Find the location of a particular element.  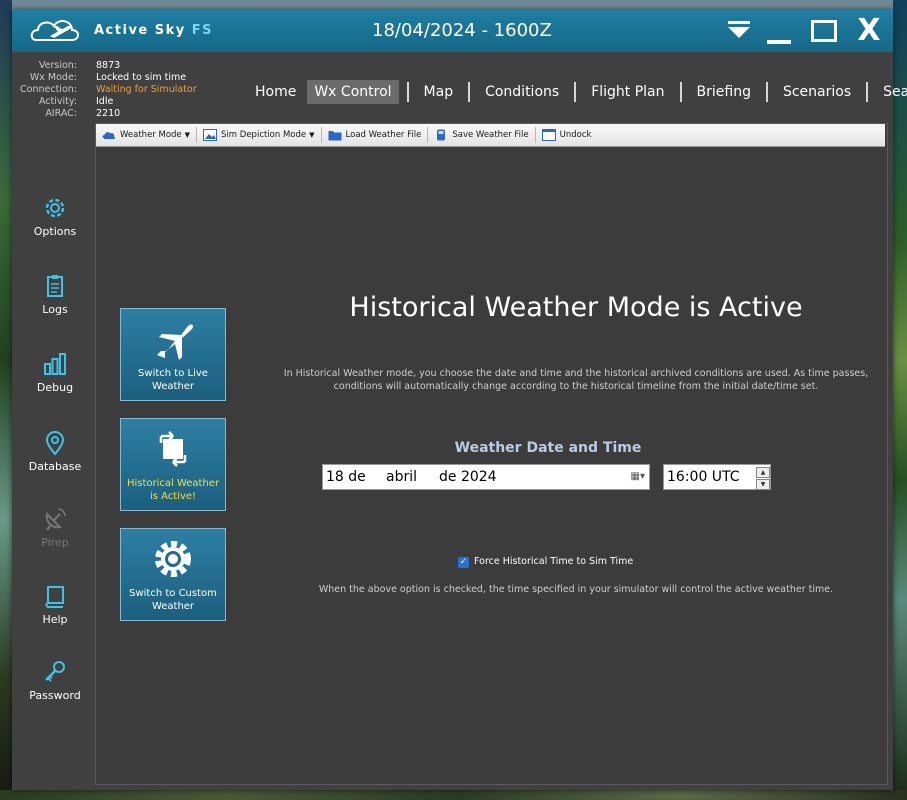

sidebar-item-label: Password is located at coordinates (55, 695).